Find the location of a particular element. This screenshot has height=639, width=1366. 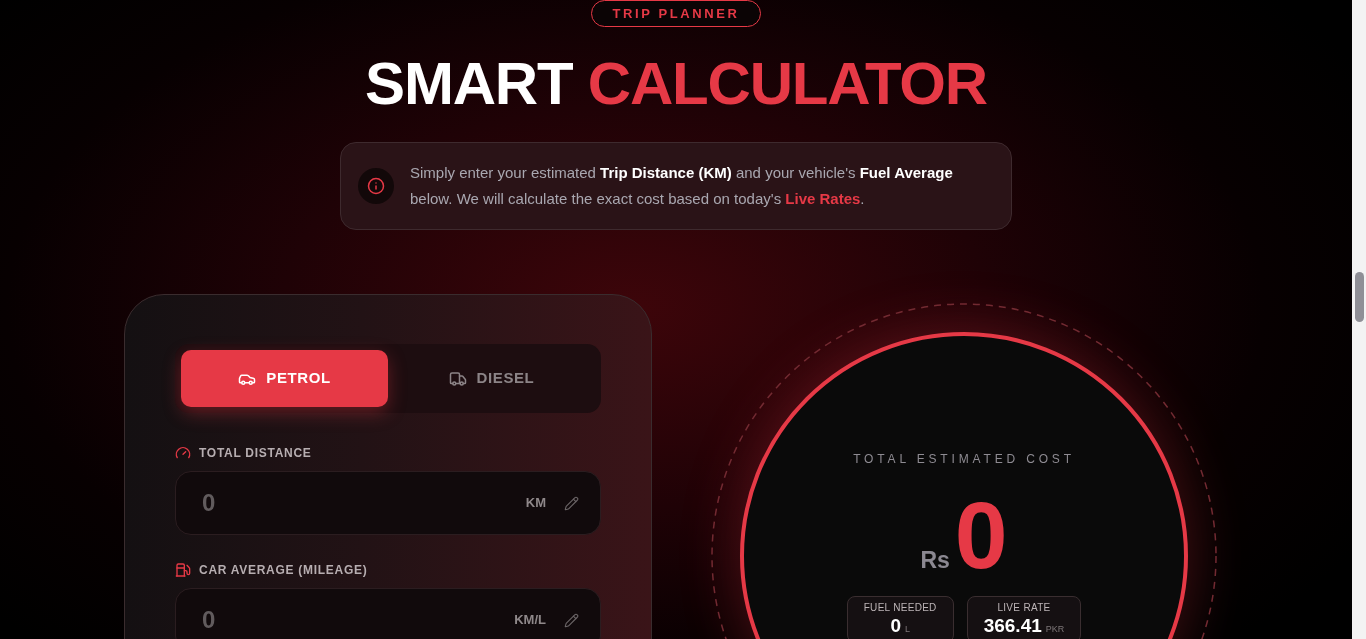

currency-label: Rs is located at coordinates (935, 560).